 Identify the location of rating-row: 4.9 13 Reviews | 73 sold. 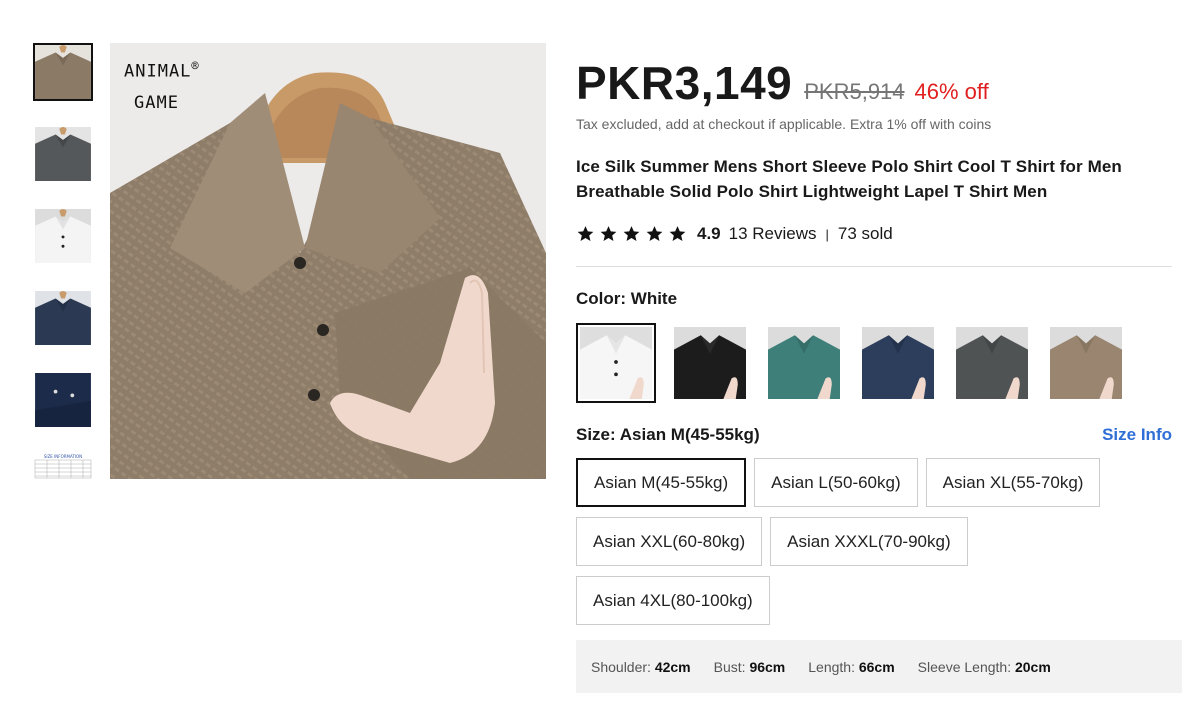
(876, 234).